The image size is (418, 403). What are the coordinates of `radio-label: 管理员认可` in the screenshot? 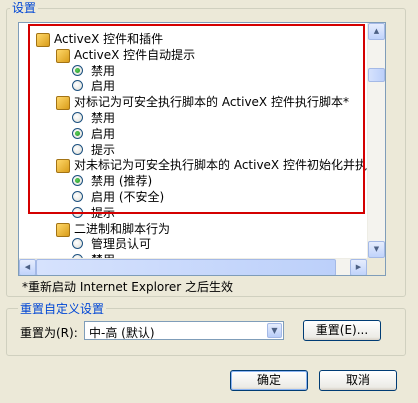 It's located at (121, 244).